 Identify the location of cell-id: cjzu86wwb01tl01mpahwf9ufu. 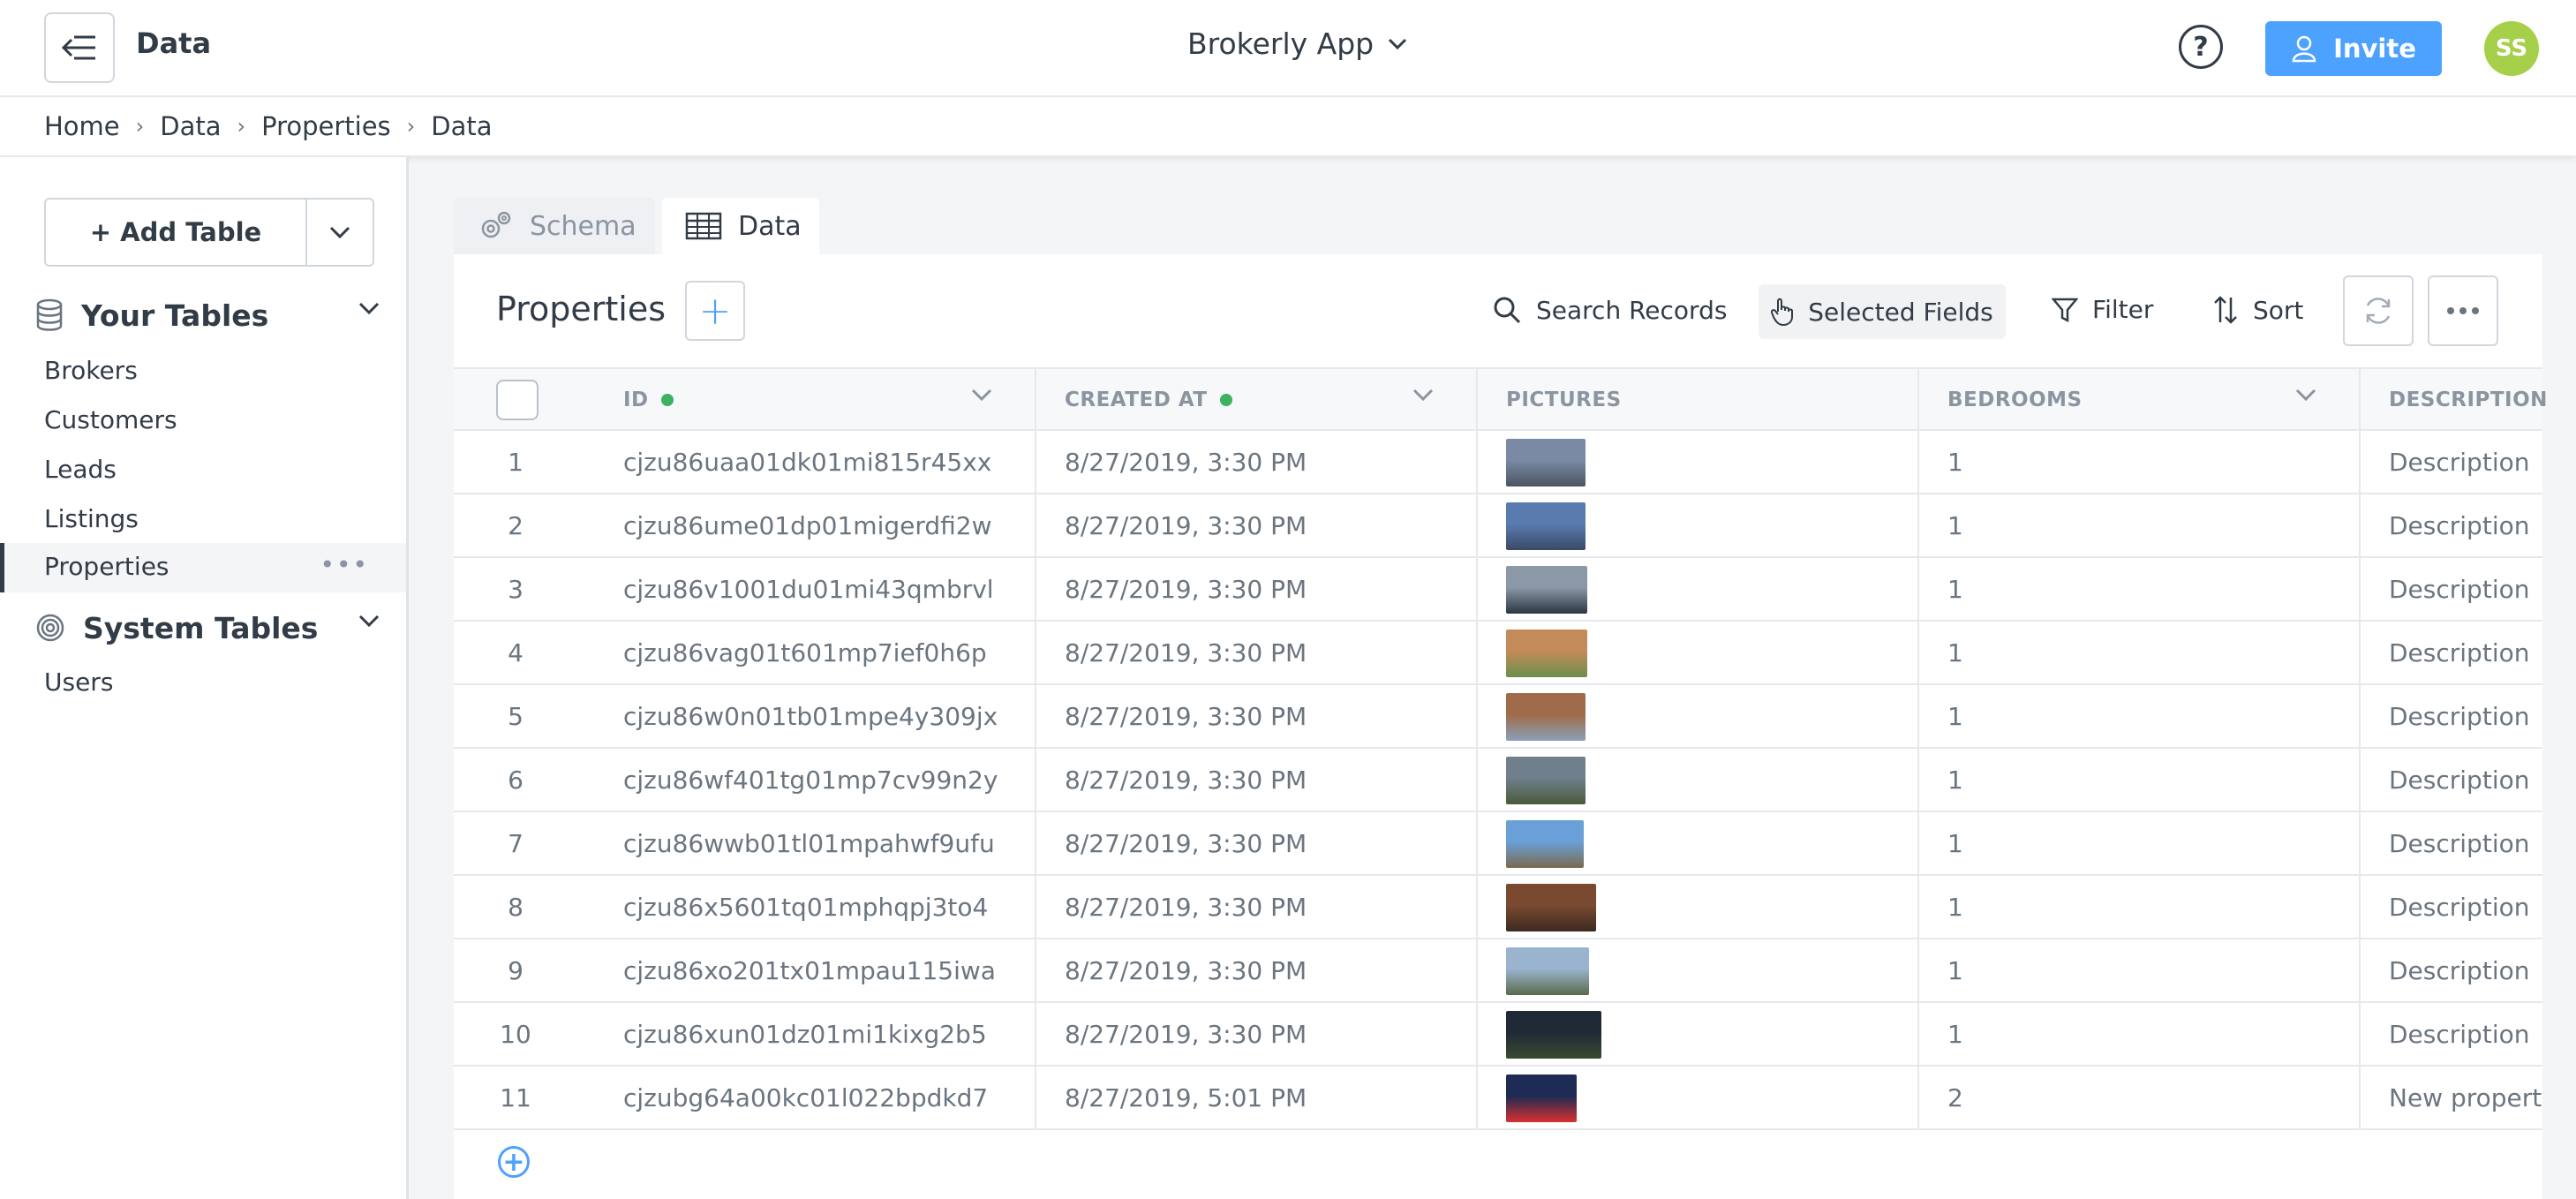
(818, 843).